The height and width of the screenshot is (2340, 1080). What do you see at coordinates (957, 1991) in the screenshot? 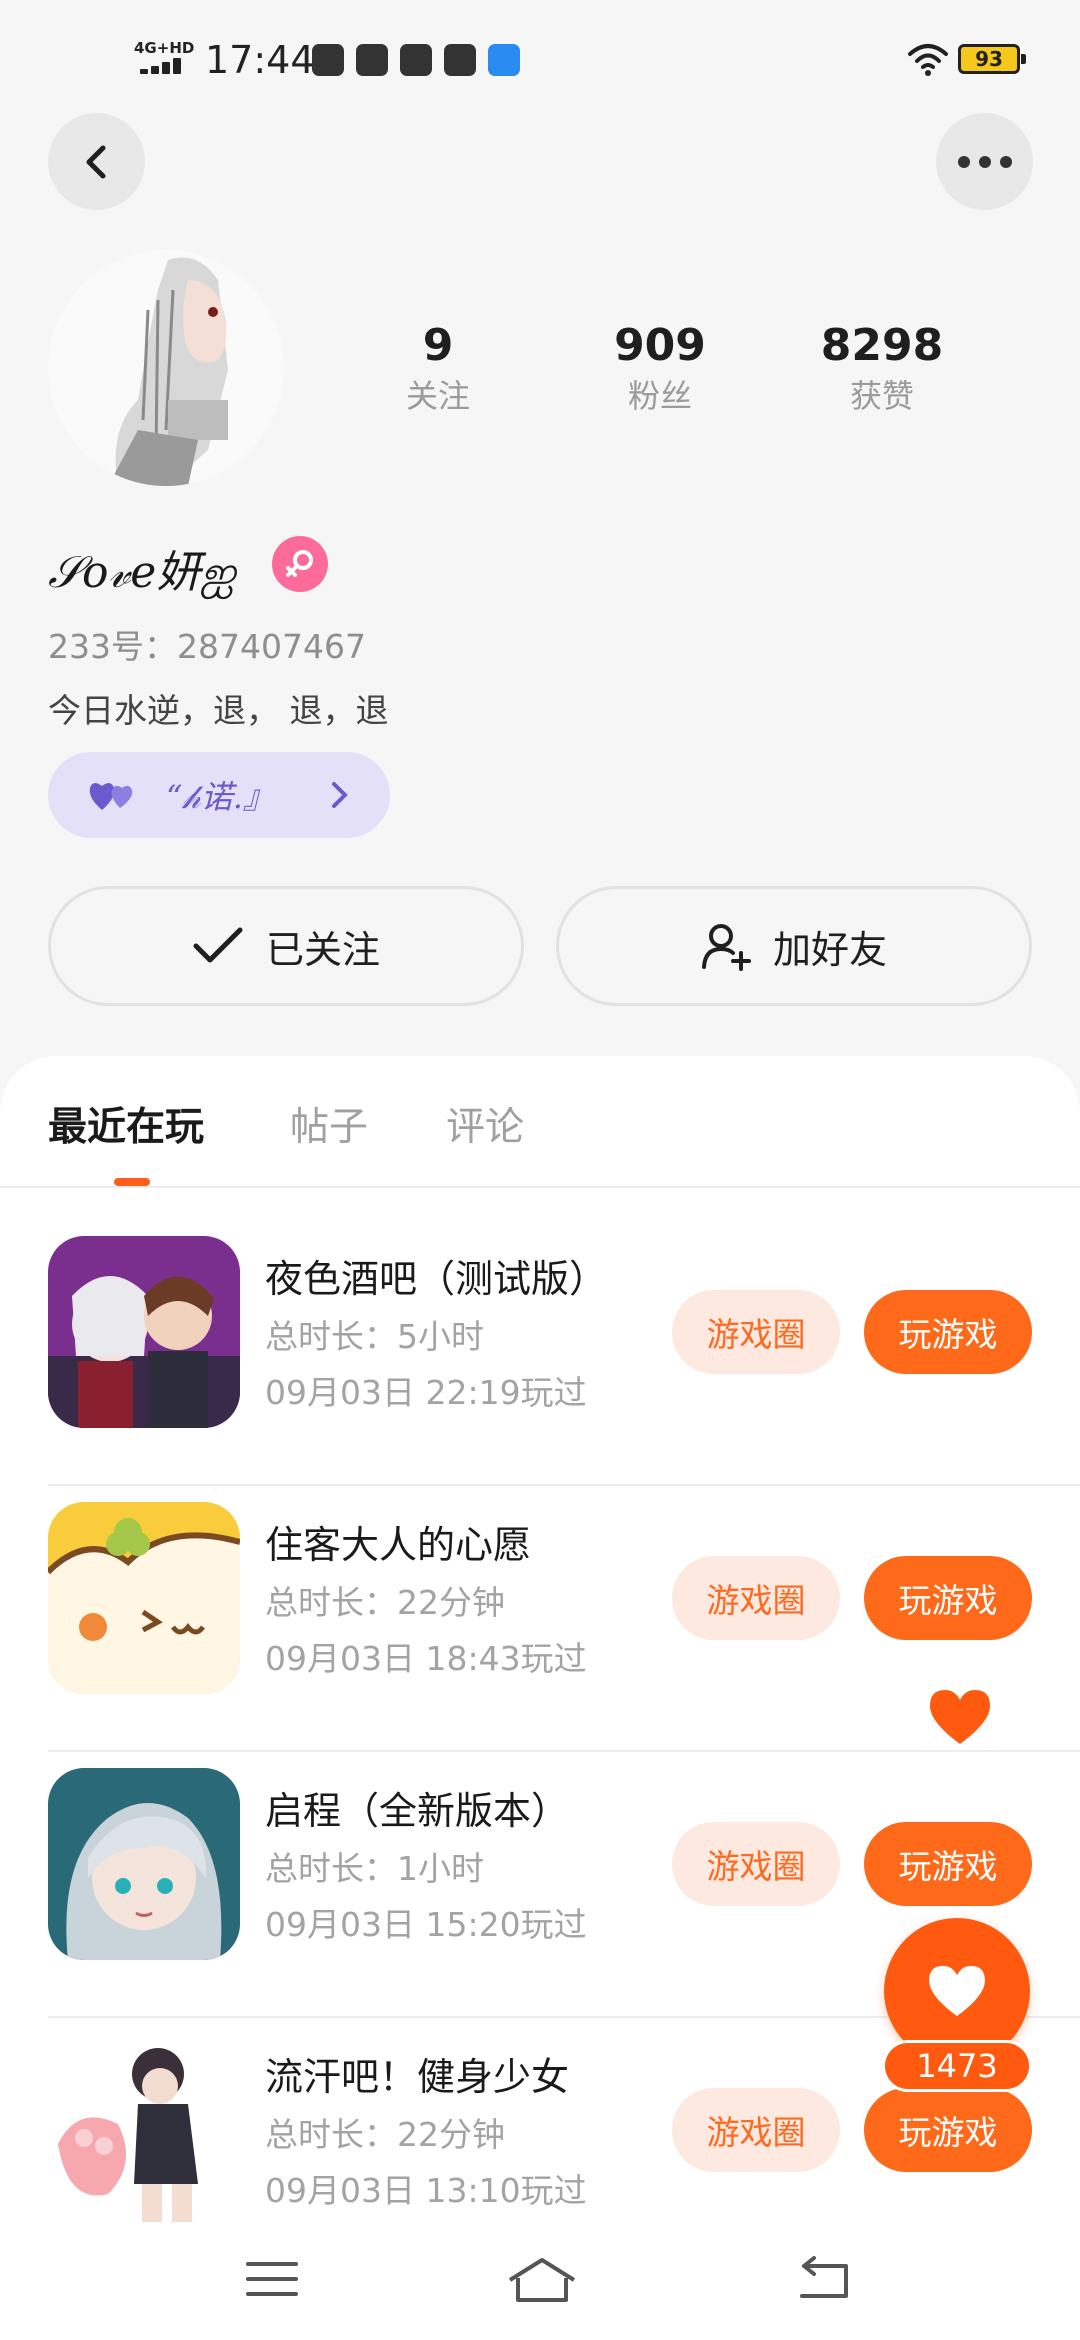
I see `heart-icon` at bounding box center [957, 1991].